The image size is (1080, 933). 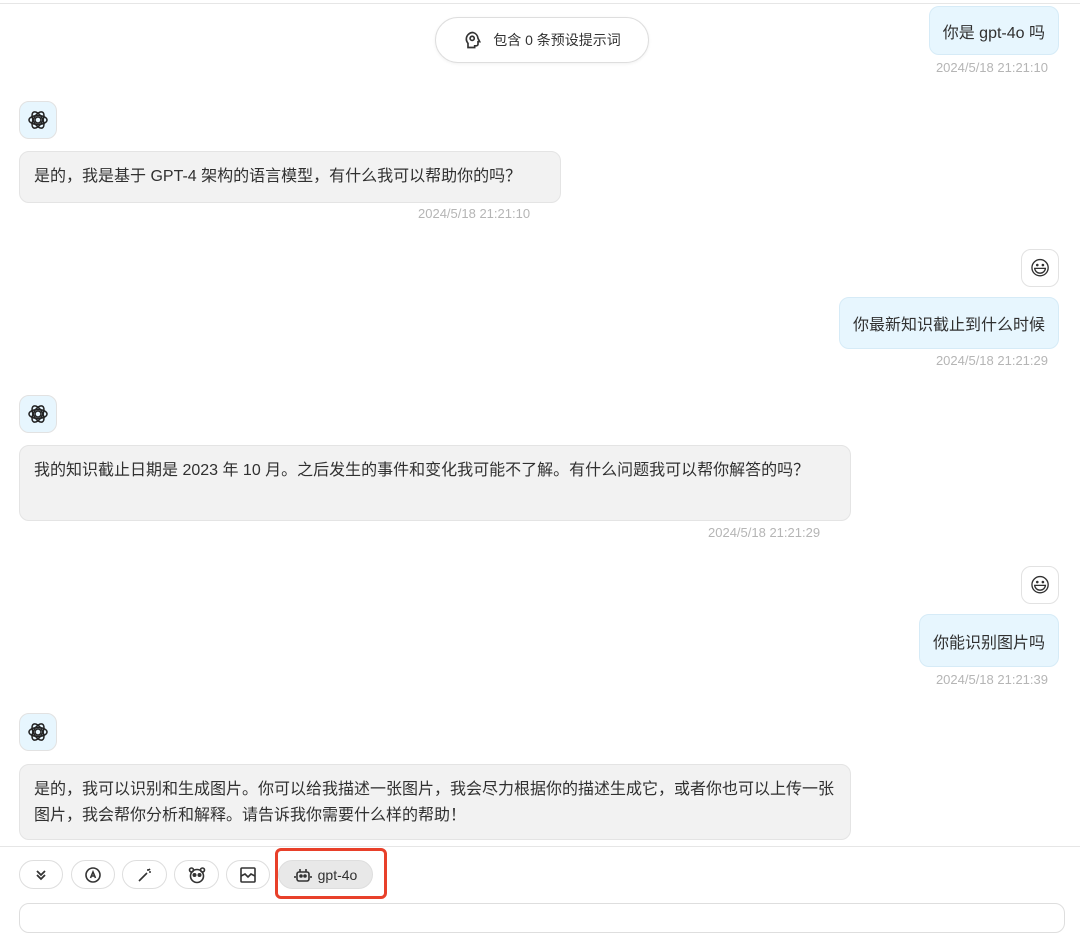 What do you see at coordinates (278, 176) in the screenshot?
I see `message-text: 是的，我是基于 GPT-4 架构的语言模型，有什么我可以帮助你的吗？` at bounding box center [278, 176].